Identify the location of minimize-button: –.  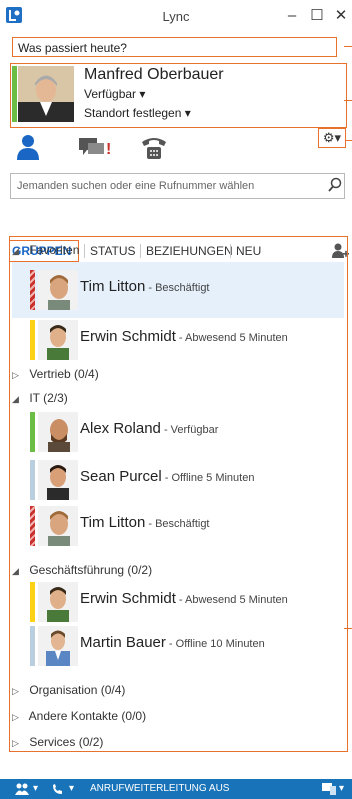
(292, 16).